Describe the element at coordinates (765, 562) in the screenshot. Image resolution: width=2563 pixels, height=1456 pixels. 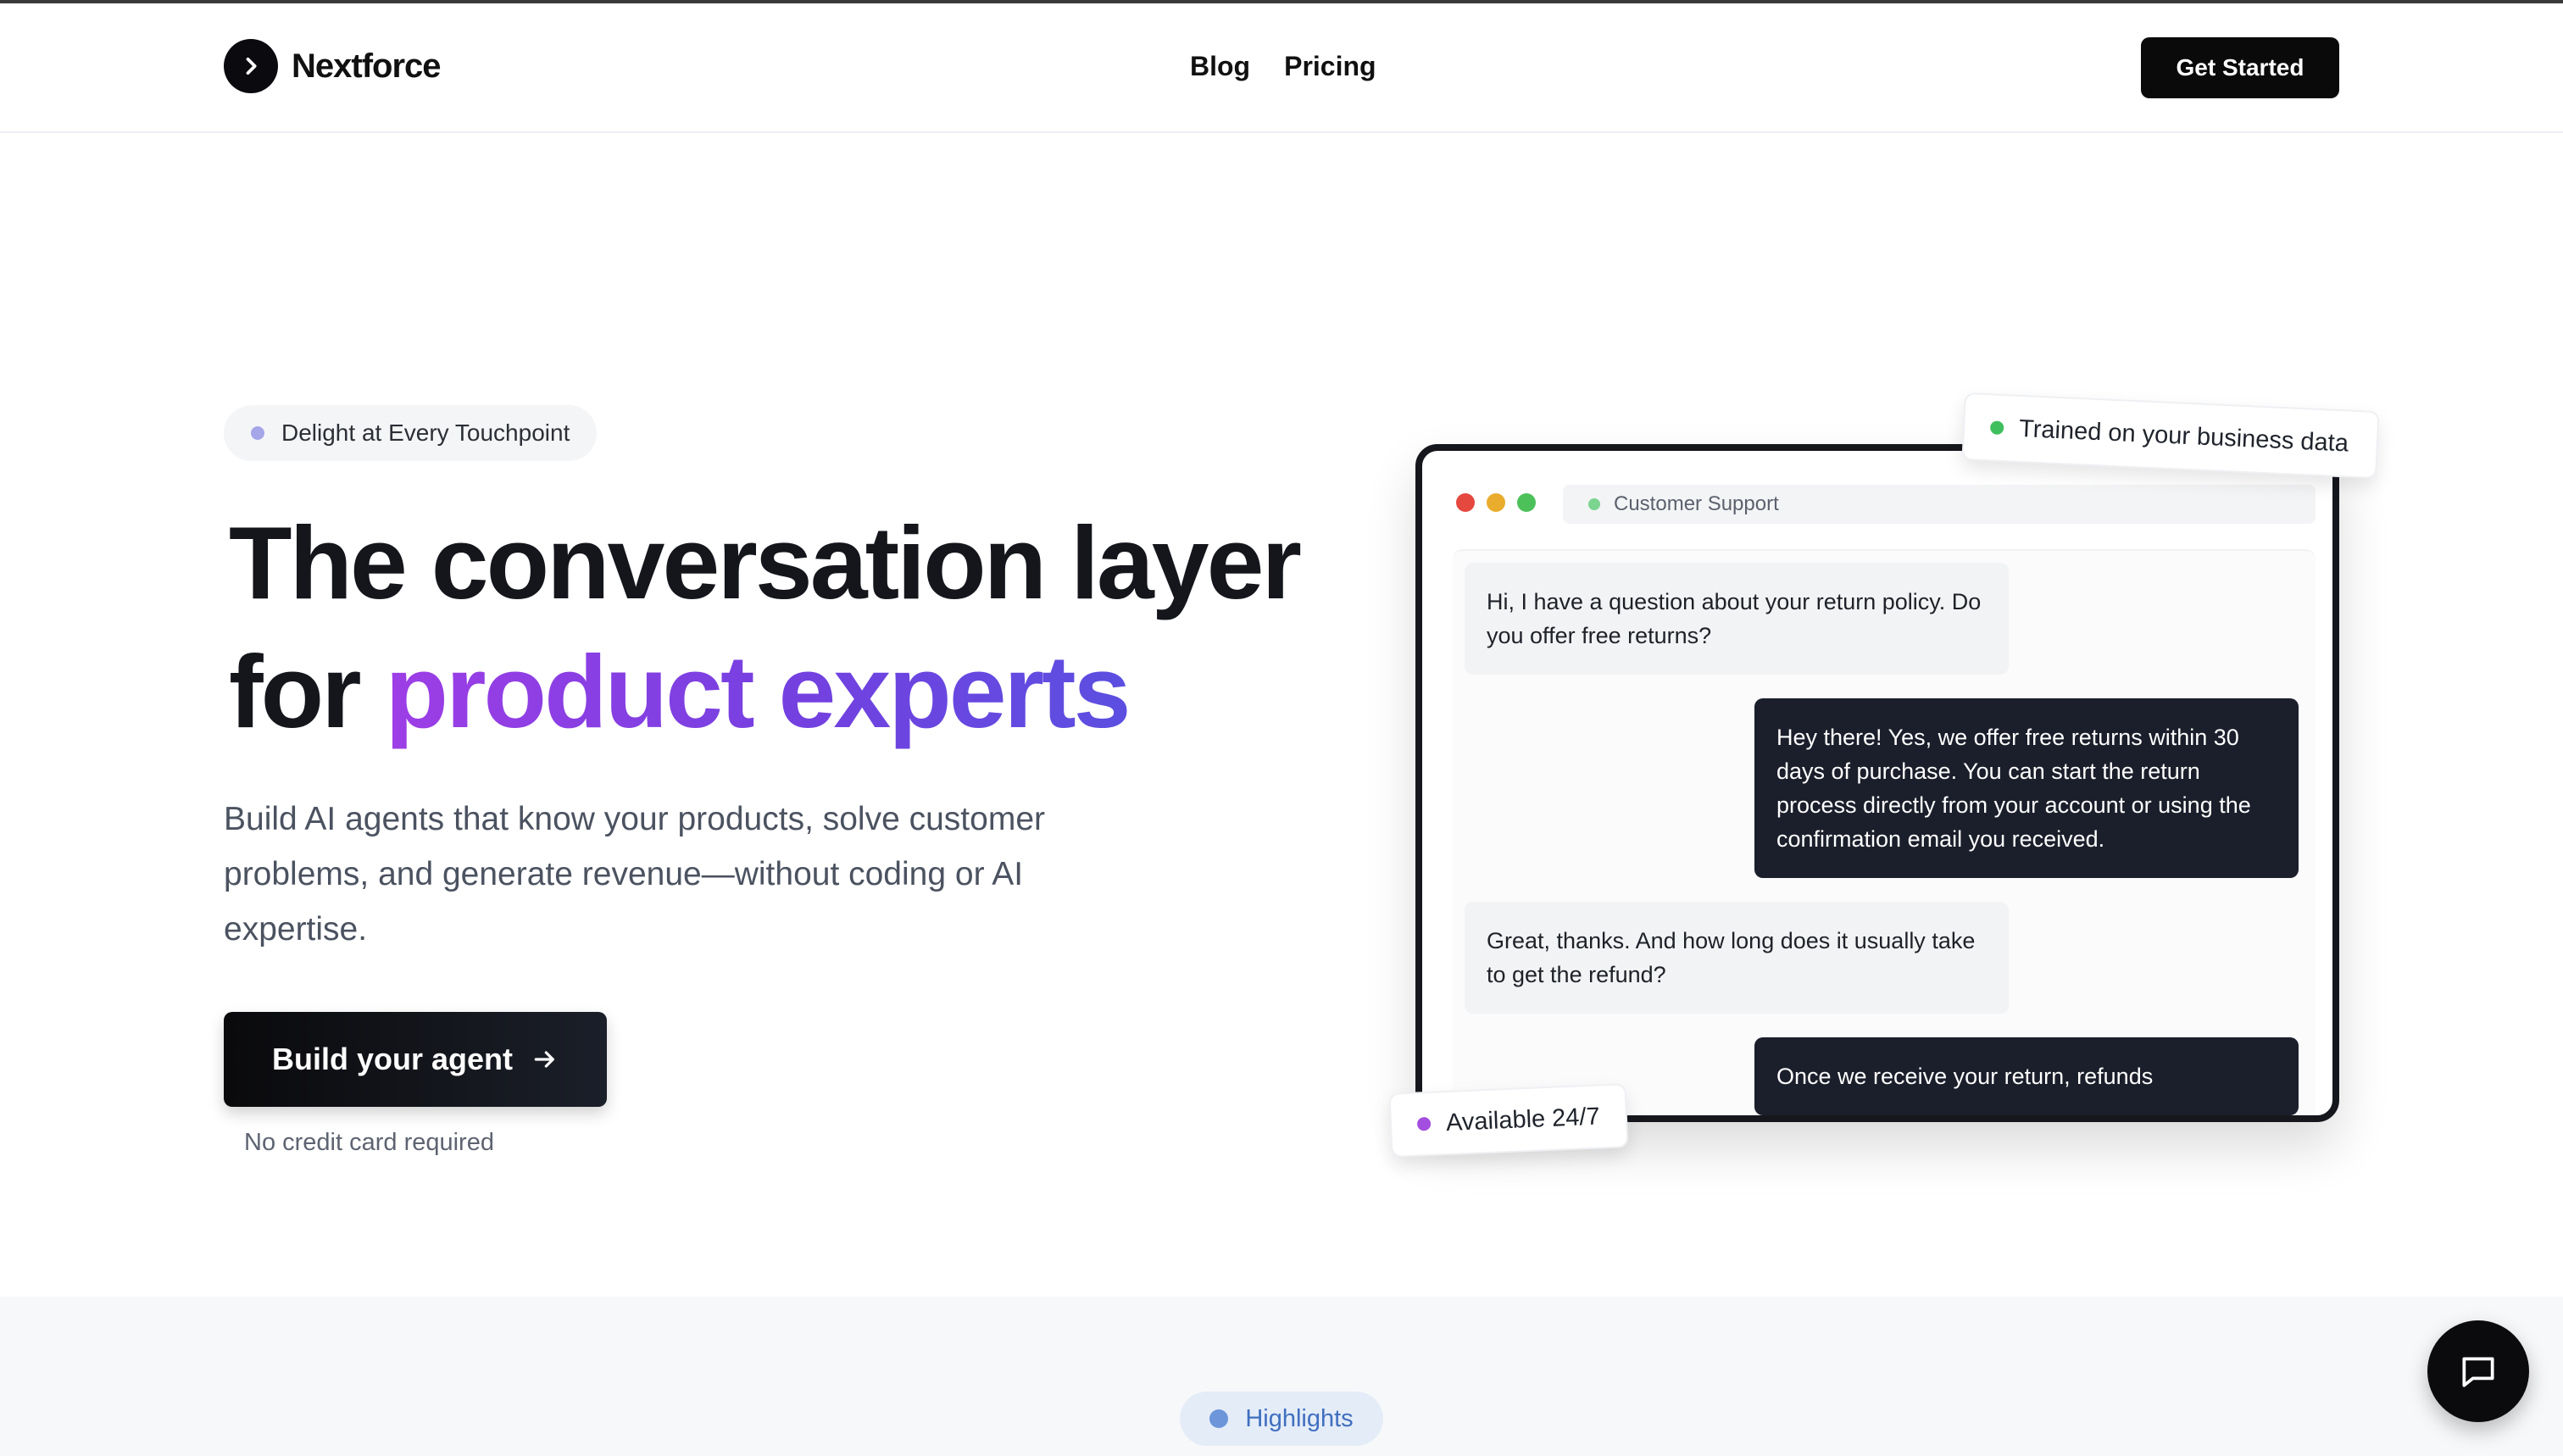
I see `hero-title-line1: The conversation layer` at that location.